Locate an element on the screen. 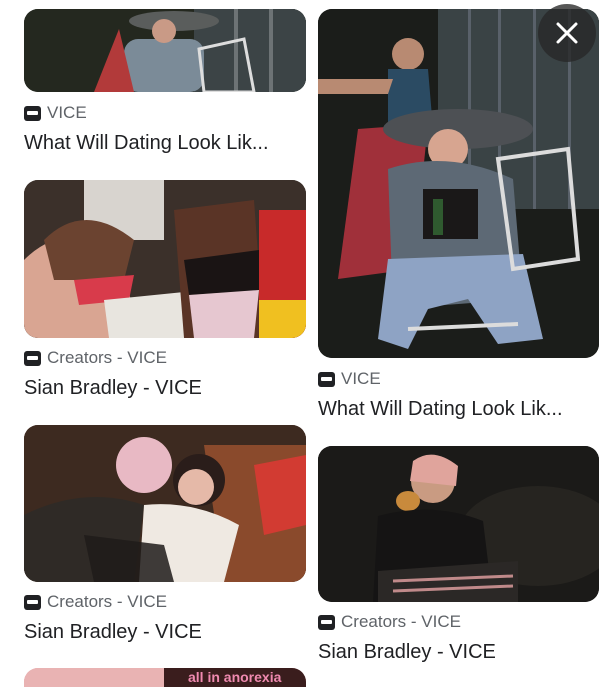 Image resolution: width=616 pixels, height=687 pixels. photo-friends-hugging is located at coordinates (165, 503).